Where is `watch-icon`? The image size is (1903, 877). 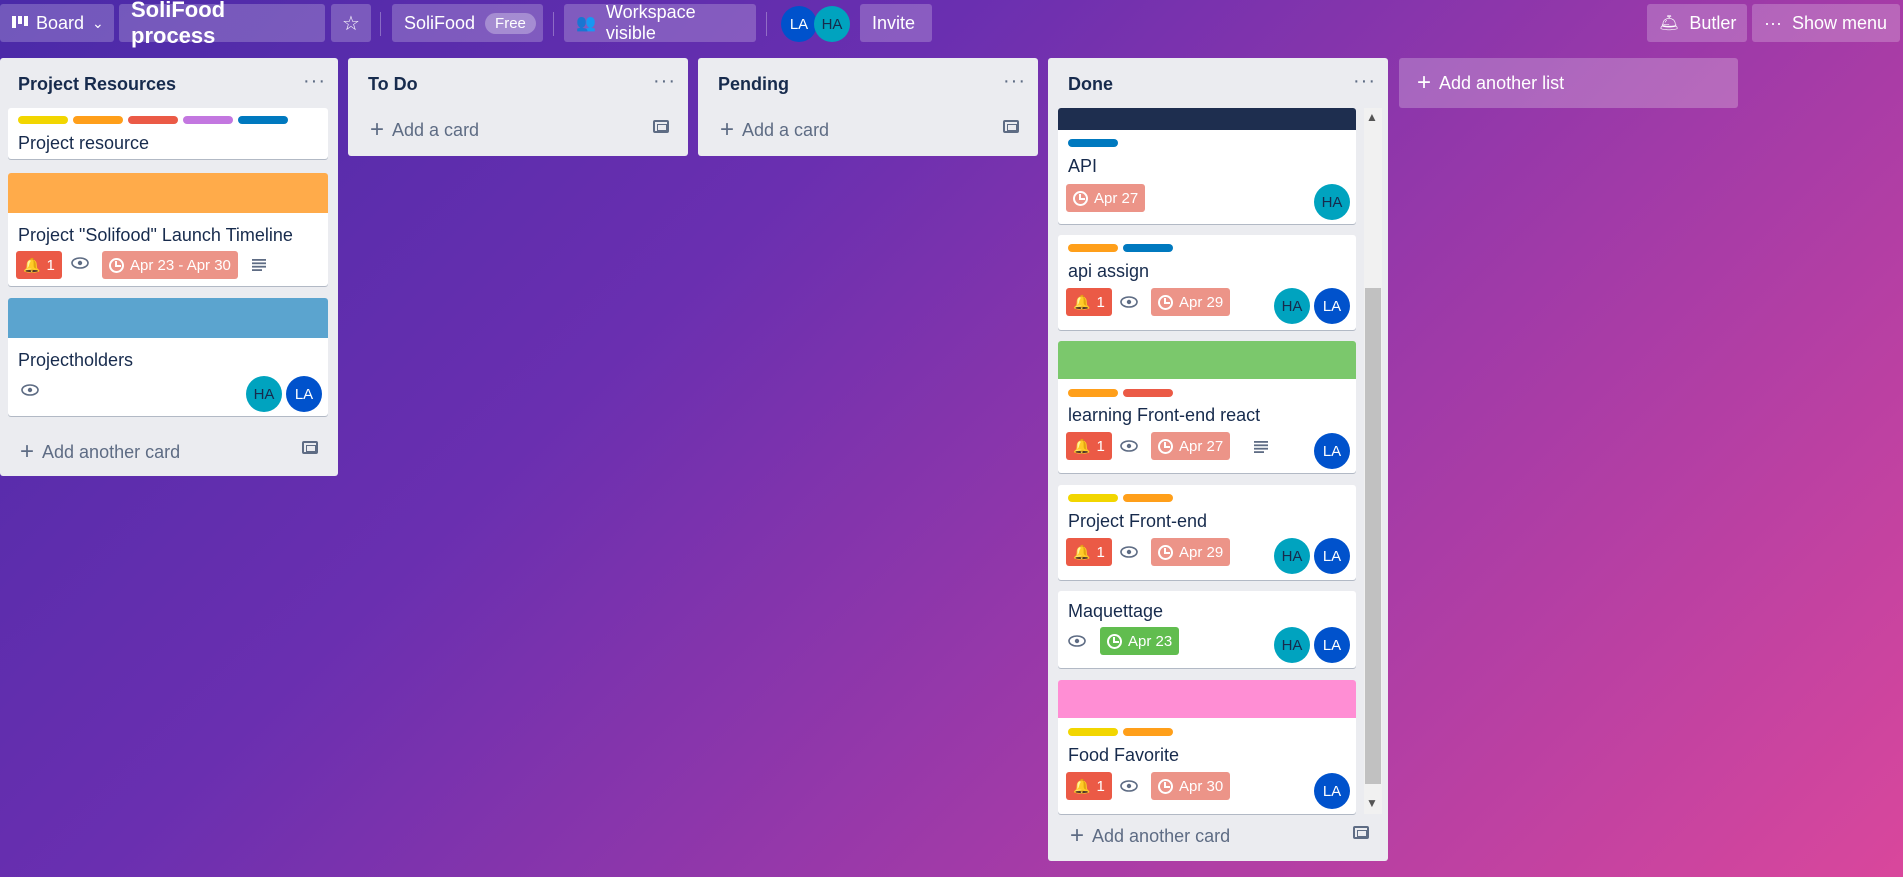 watch-icon is located at coordinates (30, 390).